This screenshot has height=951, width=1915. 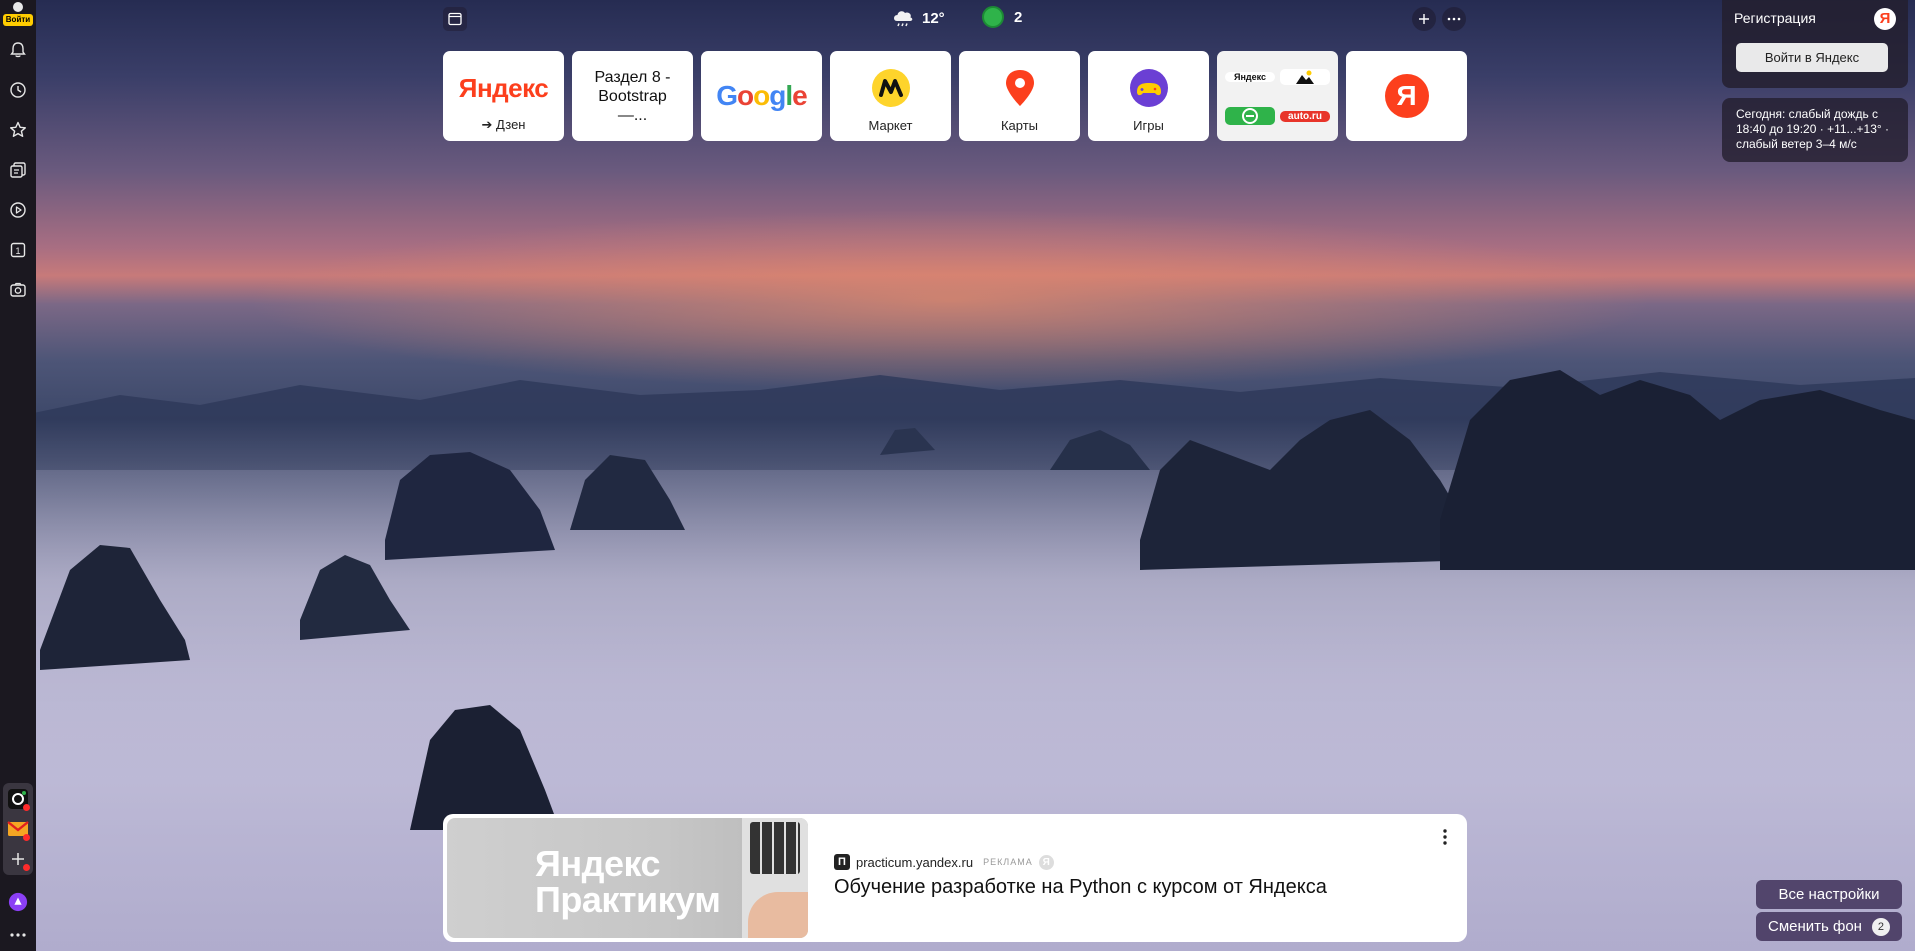 I want to click on yandex-ad-icon: Я, so click(x=1046, y=862).